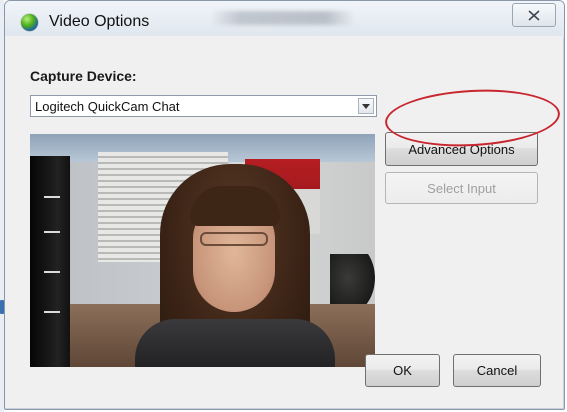 The height and width of the screenshot is (412, 567). I want to click on ok-button: OK, so click(402, 370).